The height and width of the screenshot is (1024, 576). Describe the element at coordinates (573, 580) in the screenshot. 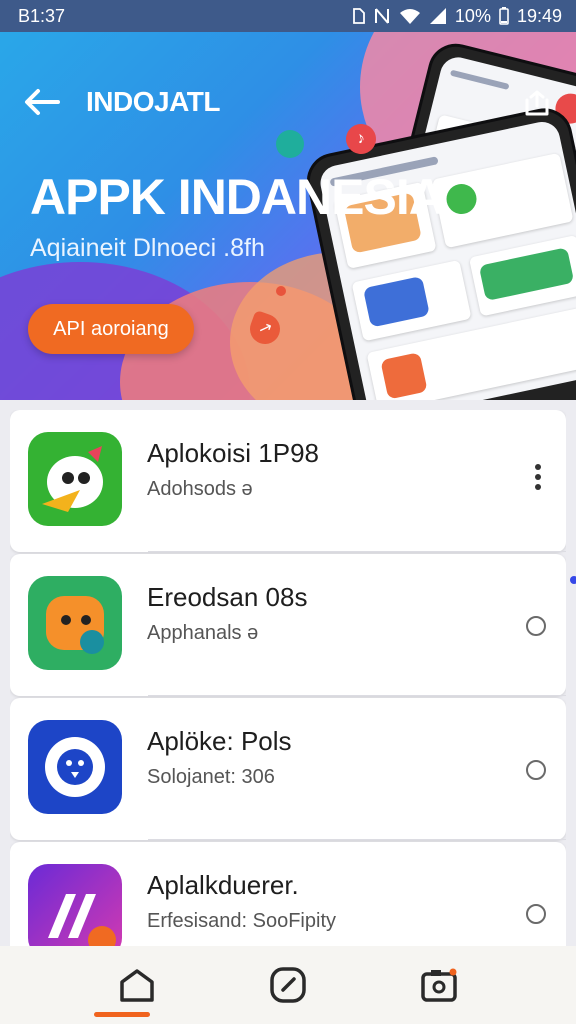

I see `edge-indicator` at that location.